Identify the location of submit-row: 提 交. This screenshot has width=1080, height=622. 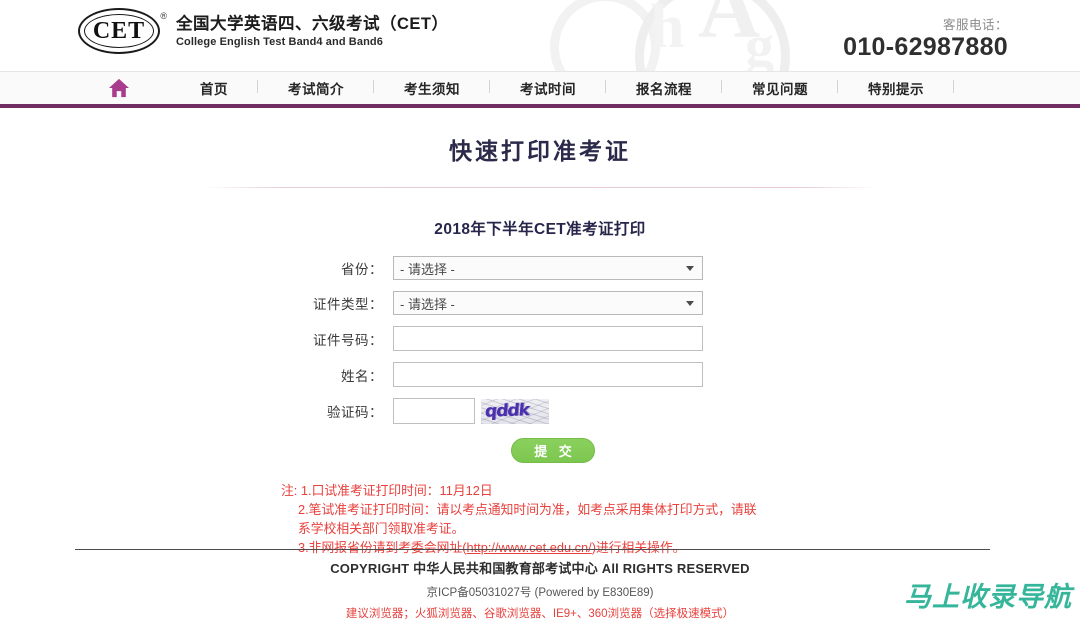
(553, 450).